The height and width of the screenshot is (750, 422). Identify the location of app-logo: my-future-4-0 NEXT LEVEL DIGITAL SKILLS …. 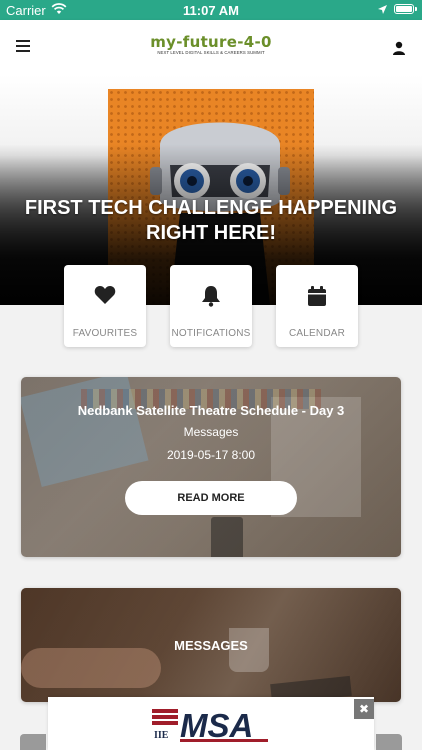
(211, 50).